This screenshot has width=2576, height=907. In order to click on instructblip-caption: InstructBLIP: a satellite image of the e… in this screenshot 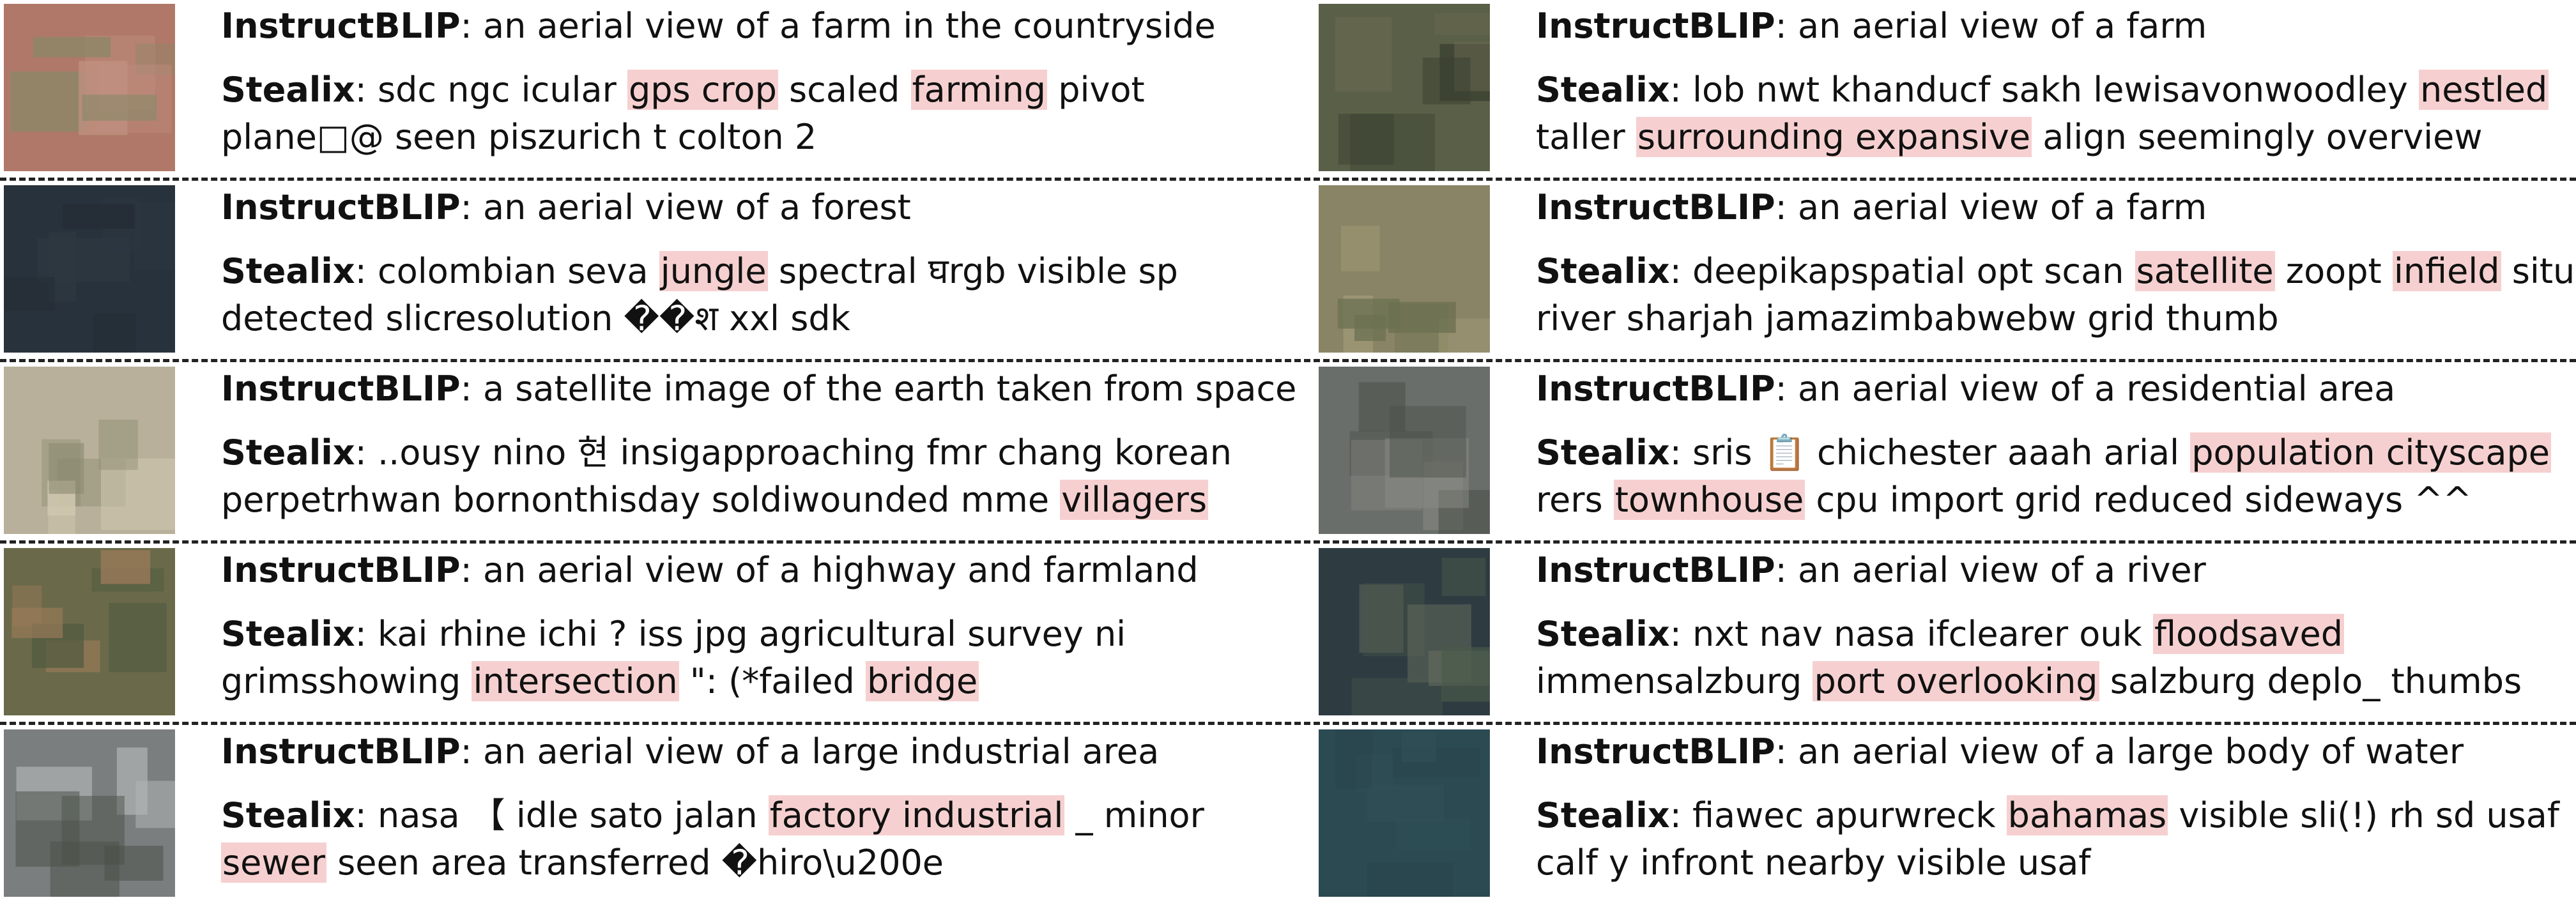, I will do `click(758, 389)`.